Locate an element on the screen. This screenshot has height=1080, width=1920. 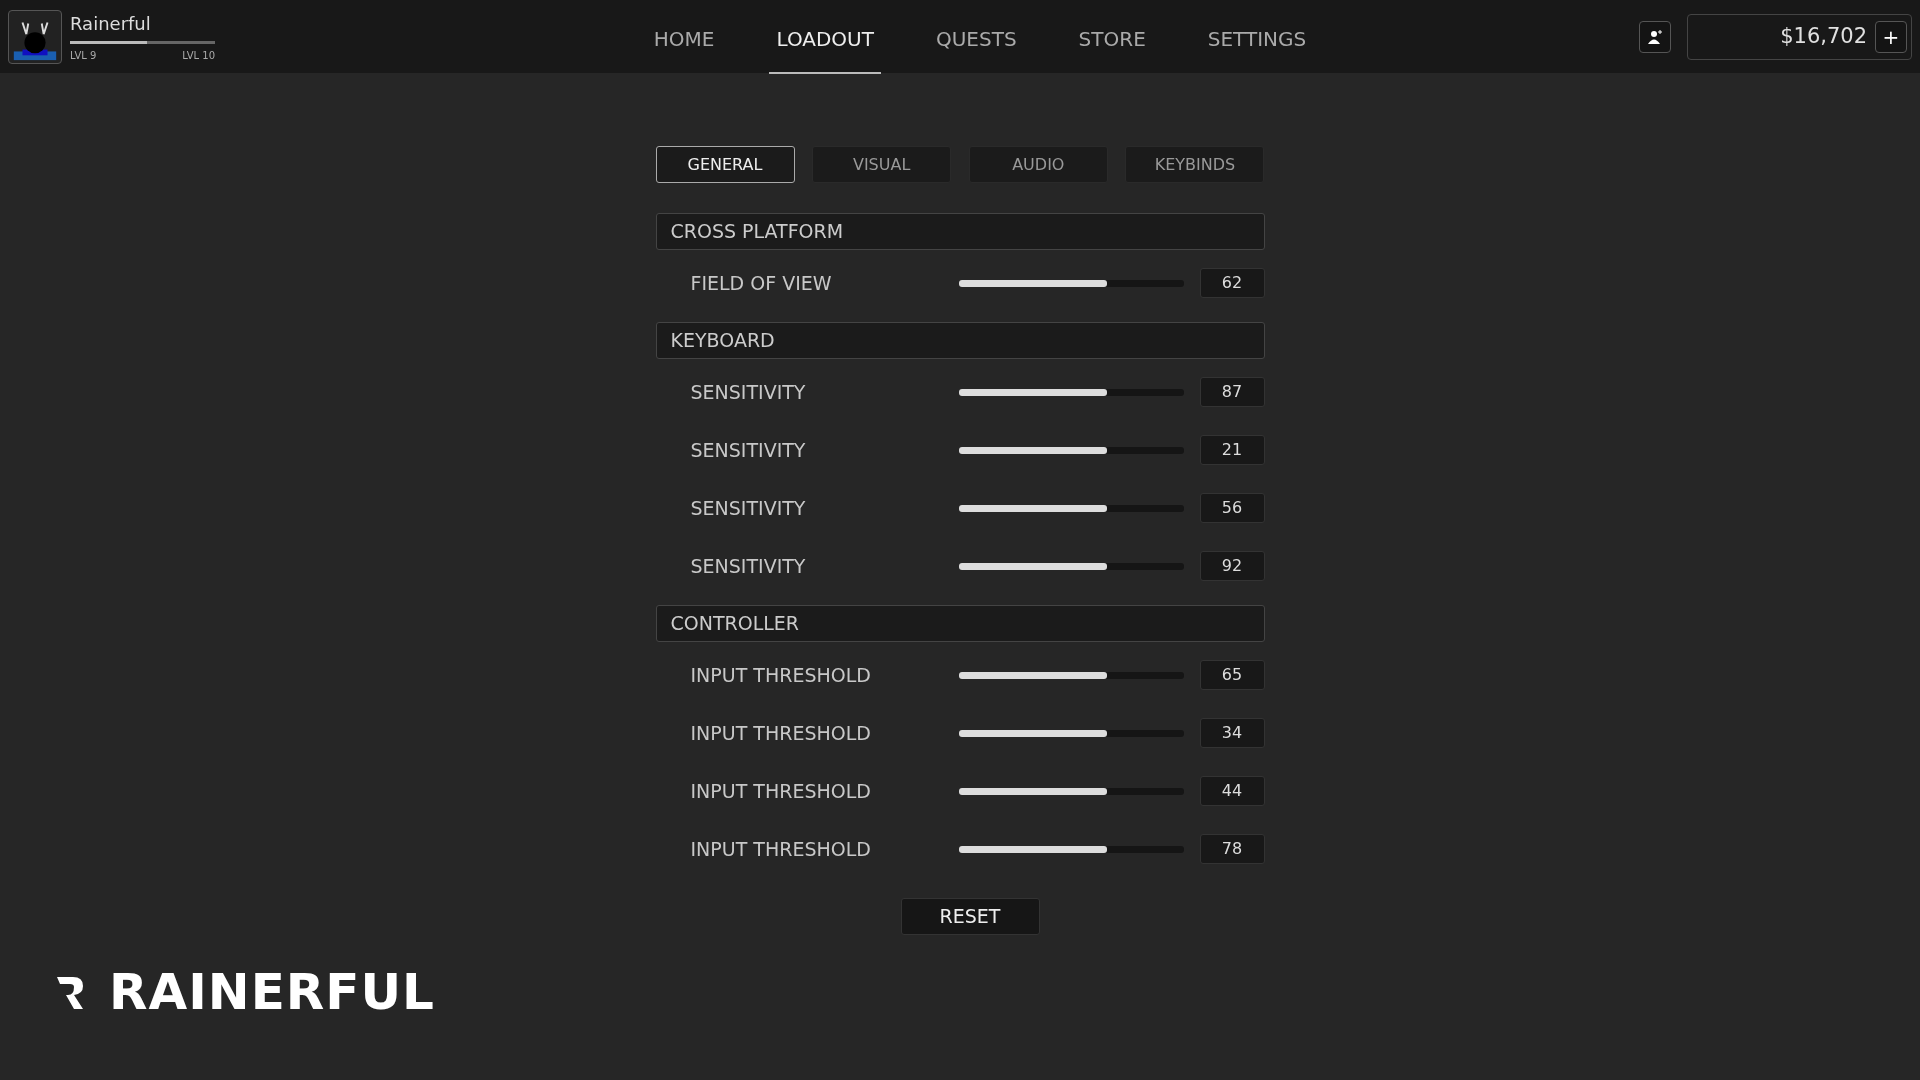
section-header: CROSS PLATFORM is located at coordinates (960, 231).